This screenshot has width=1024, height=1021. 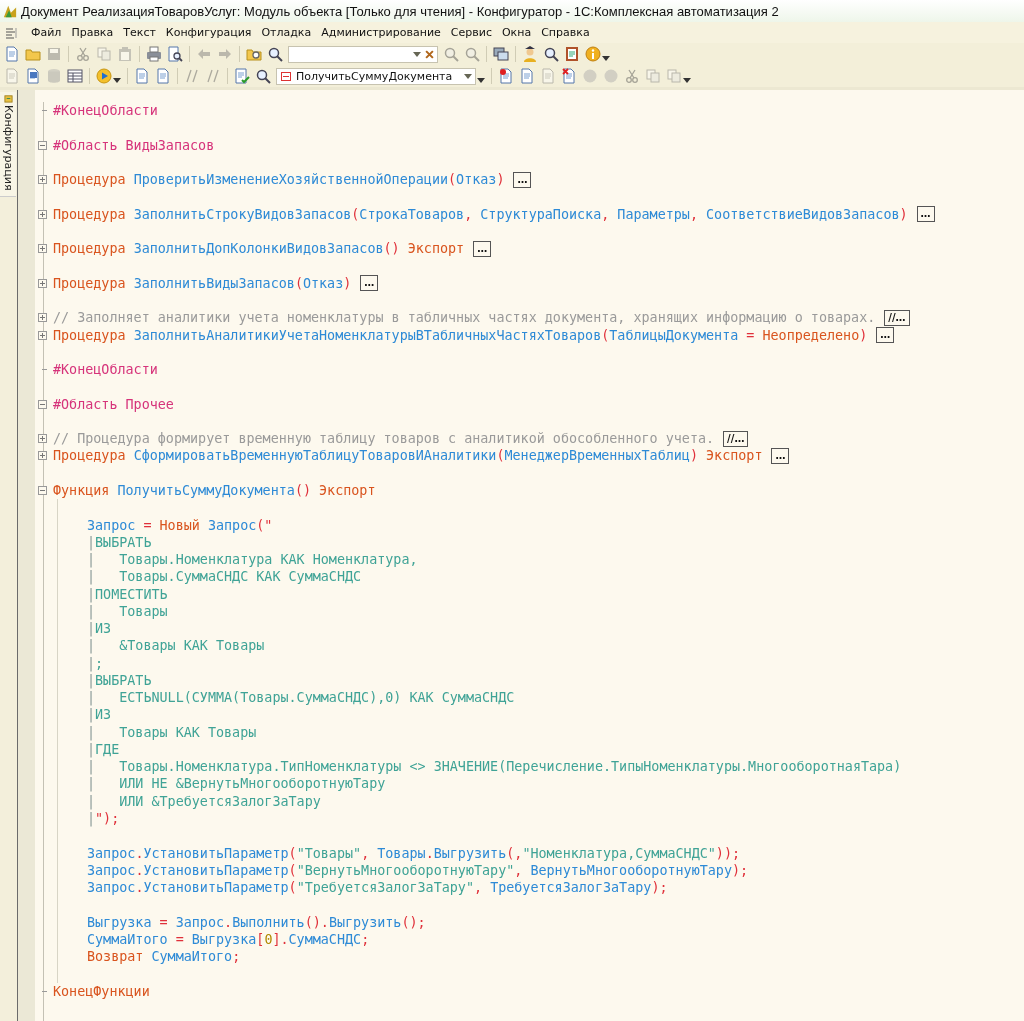 What do you see at coordinates (164, 957) in the screenshot?
I see `code-line: Возврат СуммаИтого;` at bounding box center [164, 957].